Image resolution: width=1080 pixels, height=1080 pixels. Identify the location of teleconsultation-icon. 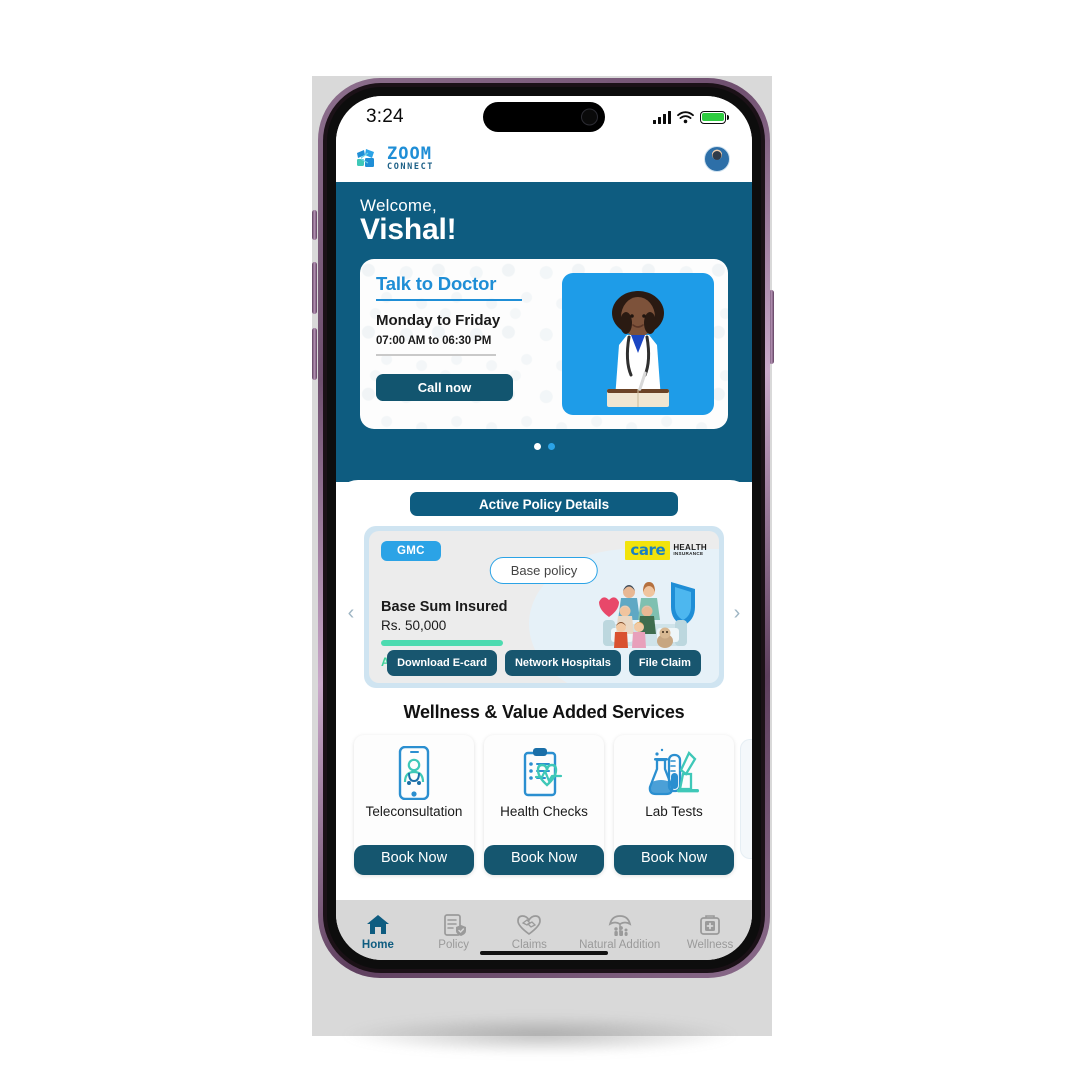
(414, 773).